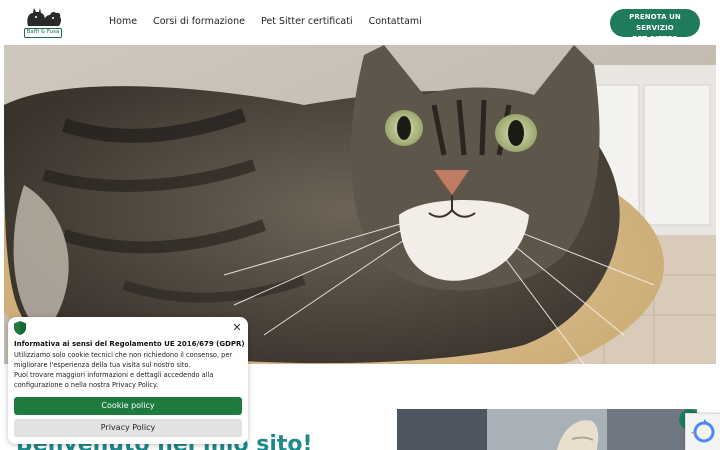 The width and height of the screenshot is (720, 450). What do you see at coordinates (307, 21) in the screenshot?
I see `nav-pet-sitter: Pet Sitter certificati` at bounding box center [307, 21].